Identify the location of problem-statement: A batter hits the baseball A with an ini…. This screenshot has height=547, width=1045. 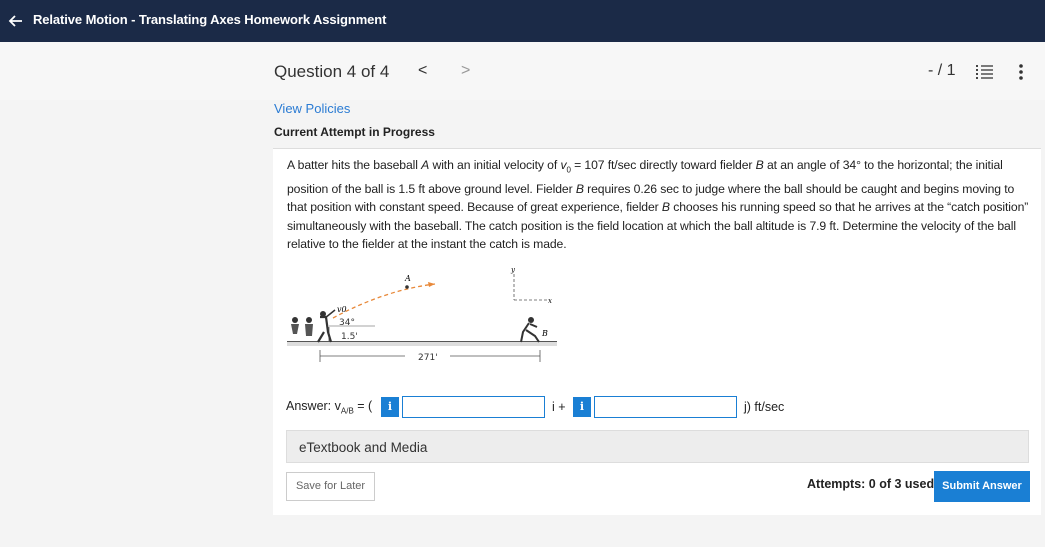
(658, 205).